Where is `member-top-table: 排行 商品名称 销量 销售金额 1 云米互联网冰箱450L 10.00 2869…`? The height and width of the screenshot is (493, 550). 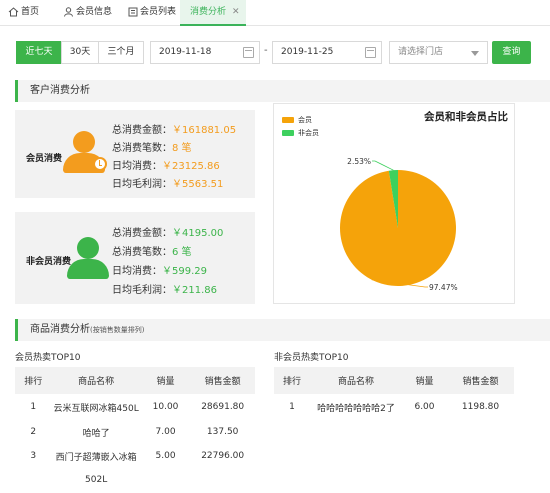
member-top-table: 排行 商品名称 销量 销售金额 1 云米互联网冰箱450L 10.00 2869… is located at coordinates (135, 429).